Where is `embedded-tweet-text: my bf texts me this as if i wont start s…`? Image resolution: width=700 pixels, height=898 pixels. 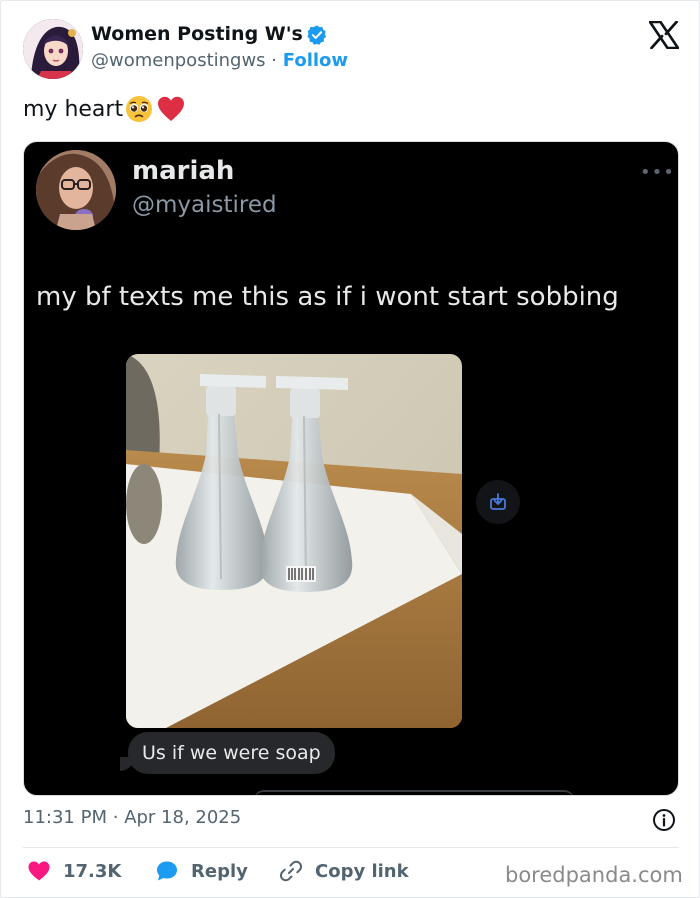
embedded-tweet-text: my bf texts me this as if i wont start s… is located at coordinates (327, 297).